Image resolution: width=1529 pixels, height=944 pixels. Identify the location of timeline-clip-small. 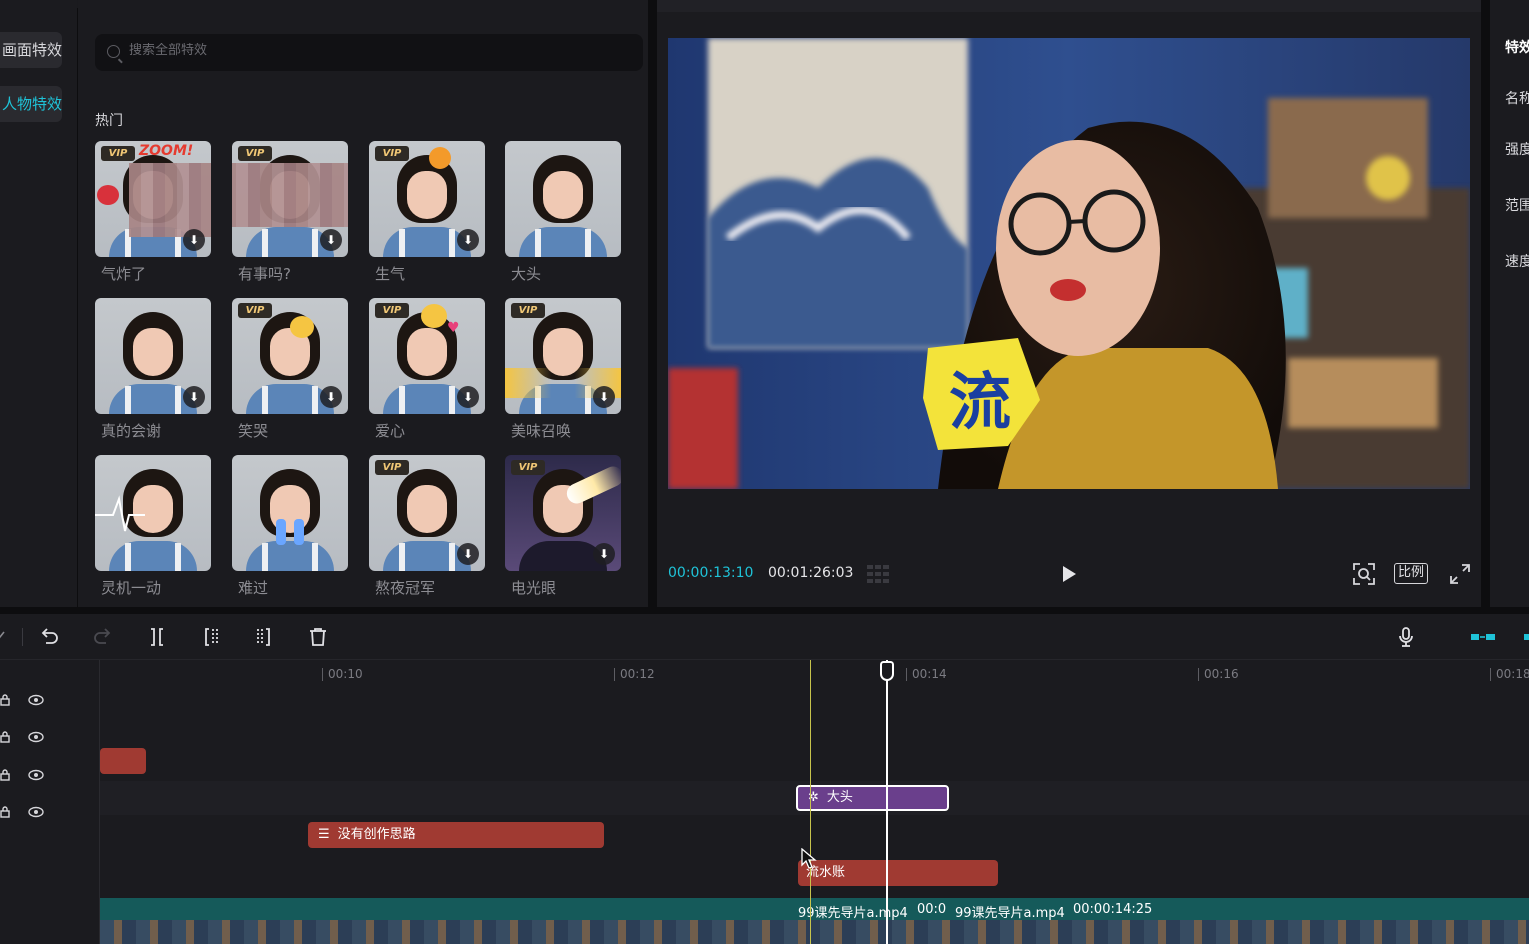
(123, 761).